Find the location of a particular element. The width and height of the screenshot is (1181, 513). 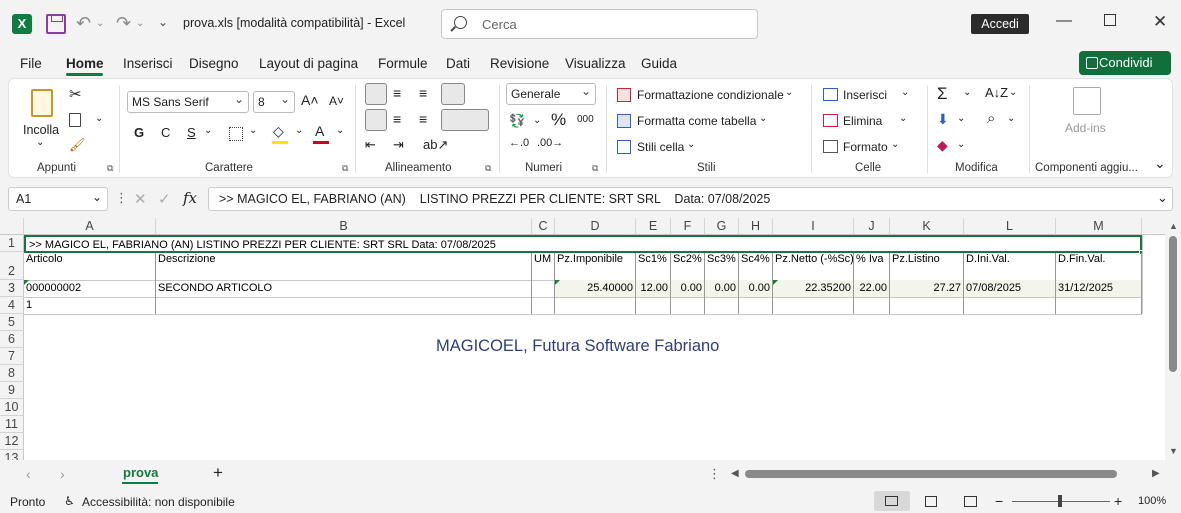

close-icon: ✕ is located at coordinates (1160, 22).